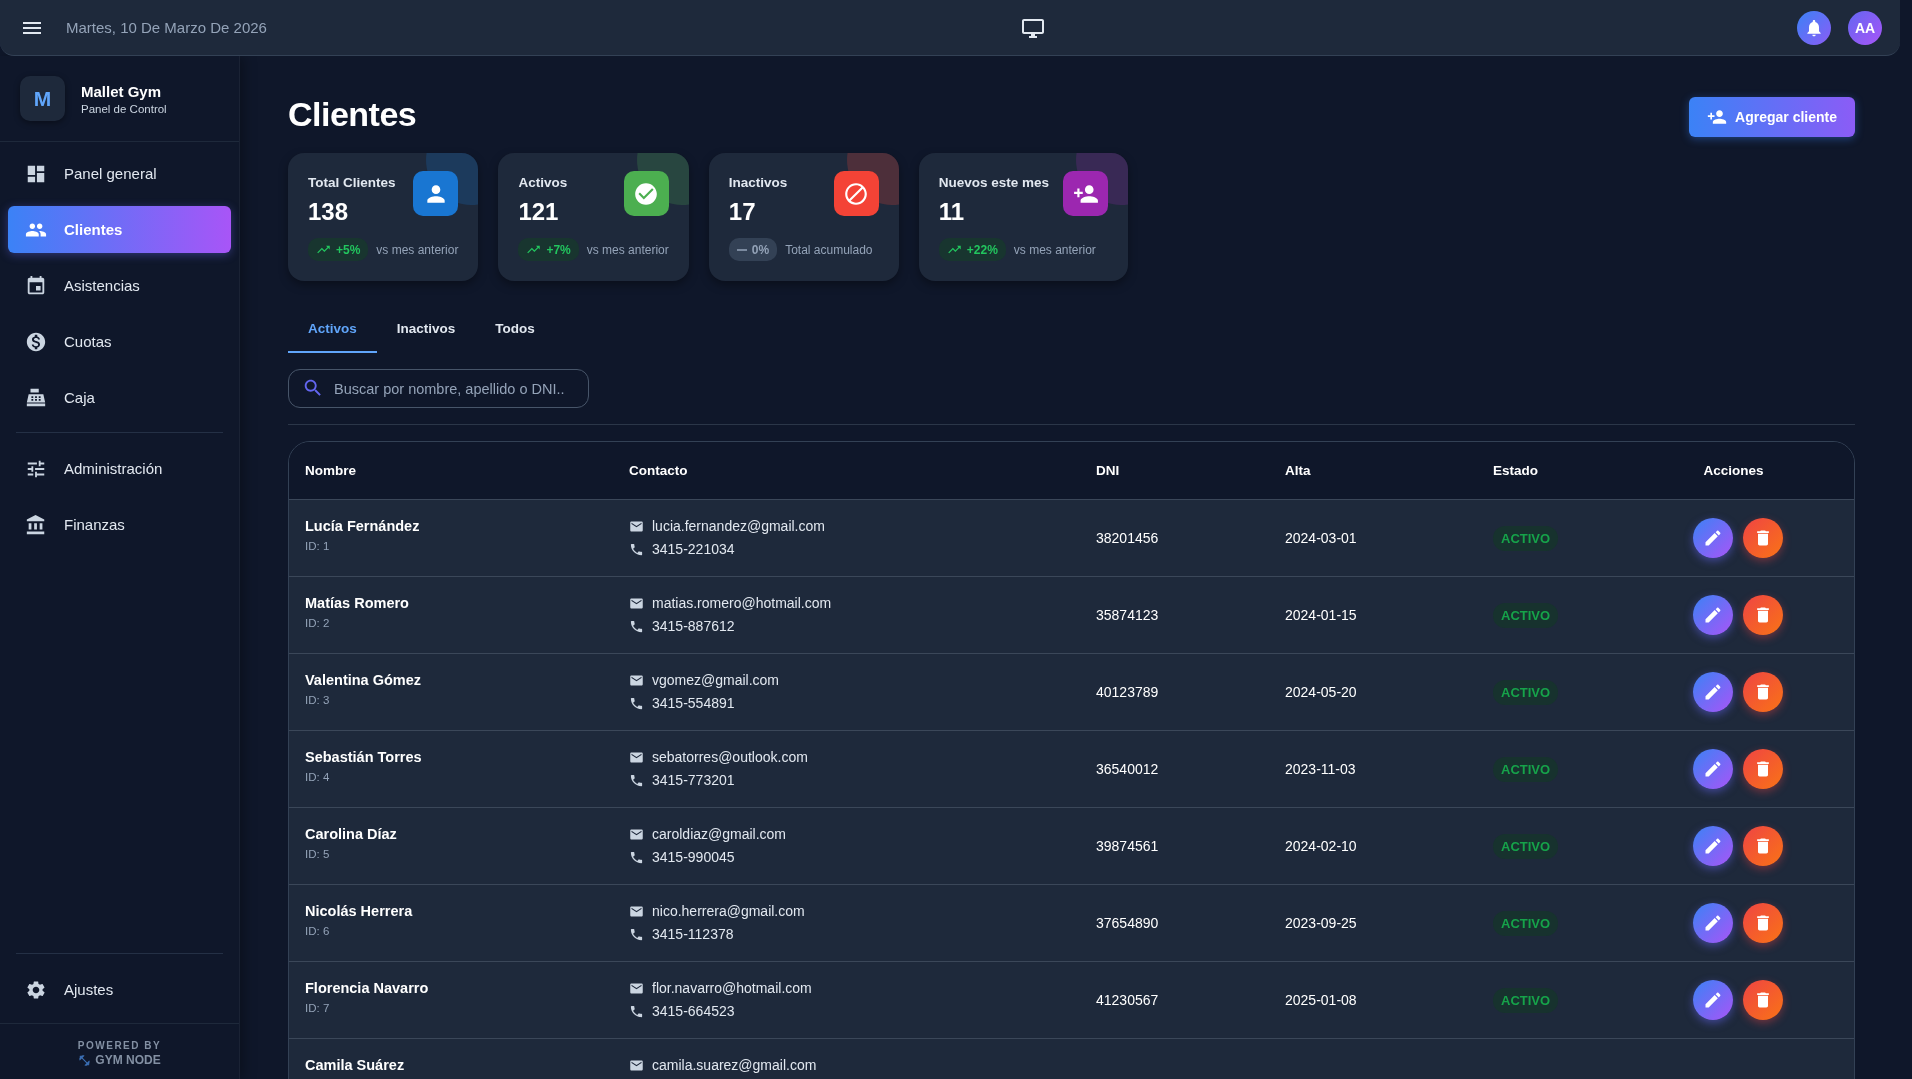 The image size is (1912, 1079). What do you see at coordinates (359, 911) in the screenshot?
I see `client-name: Nicolás Herrera` at bounding box center [359, 911].